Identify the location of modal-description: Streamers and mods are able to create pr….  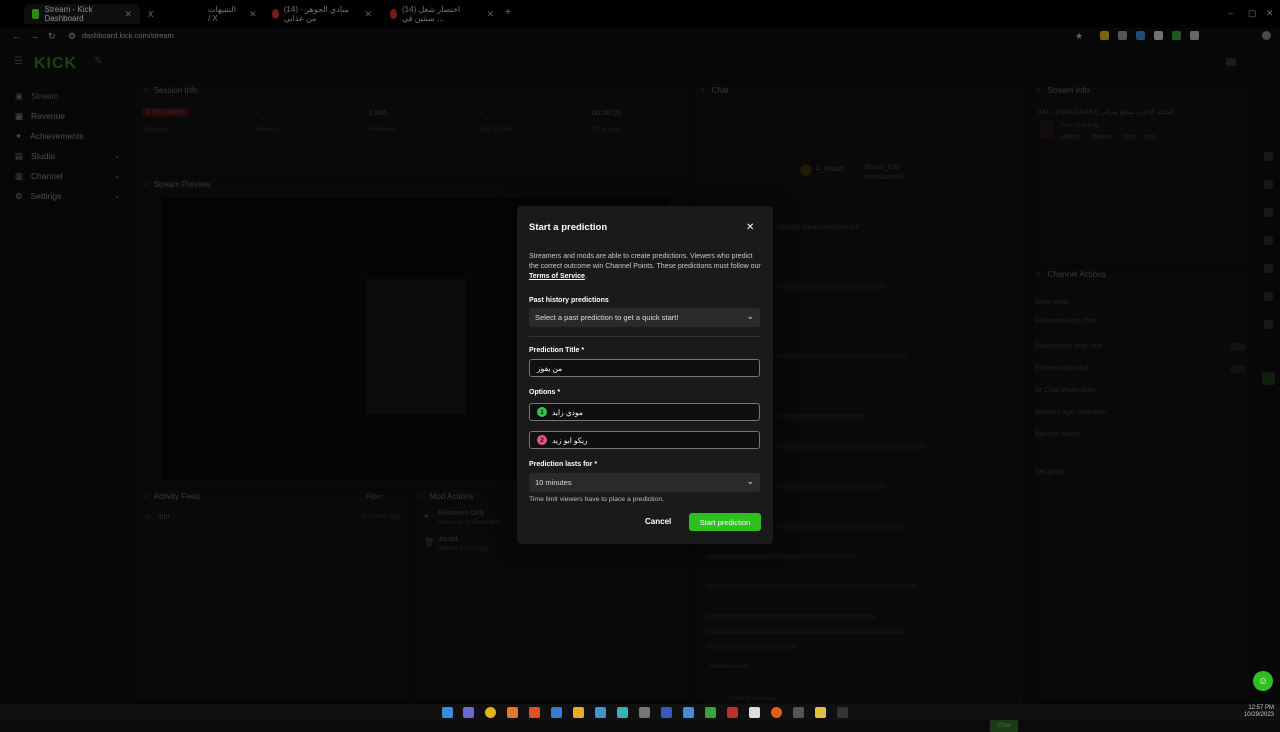
(645, 267).